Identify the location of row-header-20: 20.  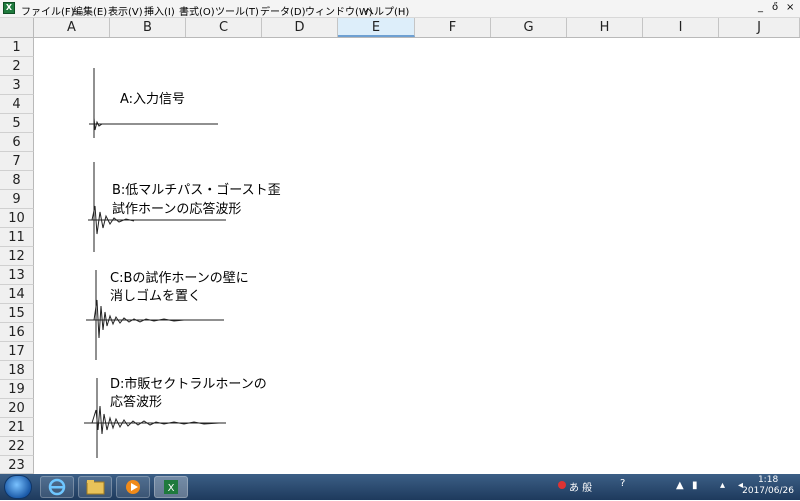
(17, 408).